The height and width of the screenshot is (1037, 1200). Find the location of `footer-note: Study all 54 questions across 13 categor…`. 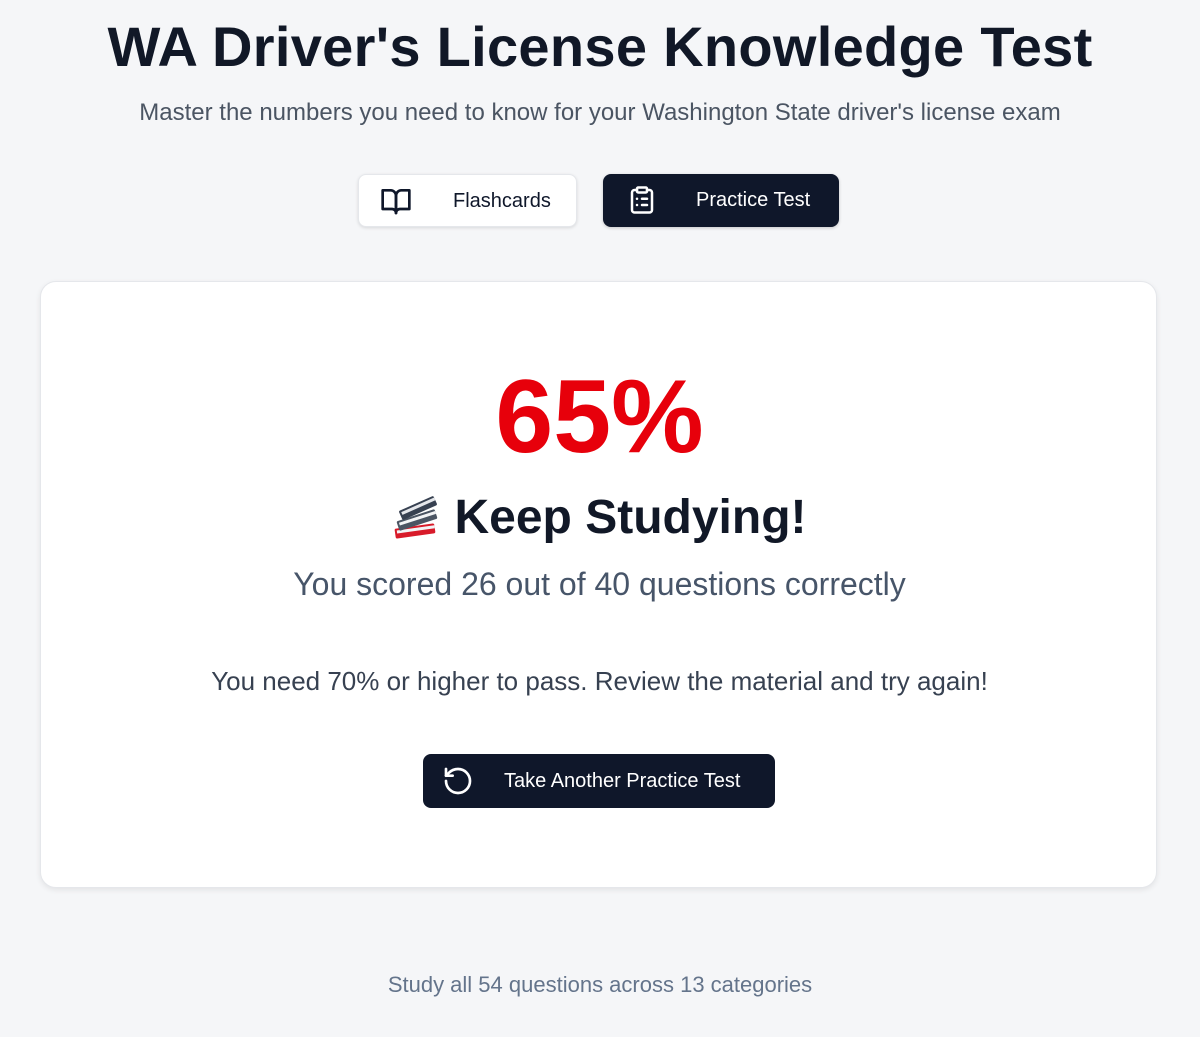

footer-note: Study all 54 questions across 13 categor… is located at coordinates (600, 984).